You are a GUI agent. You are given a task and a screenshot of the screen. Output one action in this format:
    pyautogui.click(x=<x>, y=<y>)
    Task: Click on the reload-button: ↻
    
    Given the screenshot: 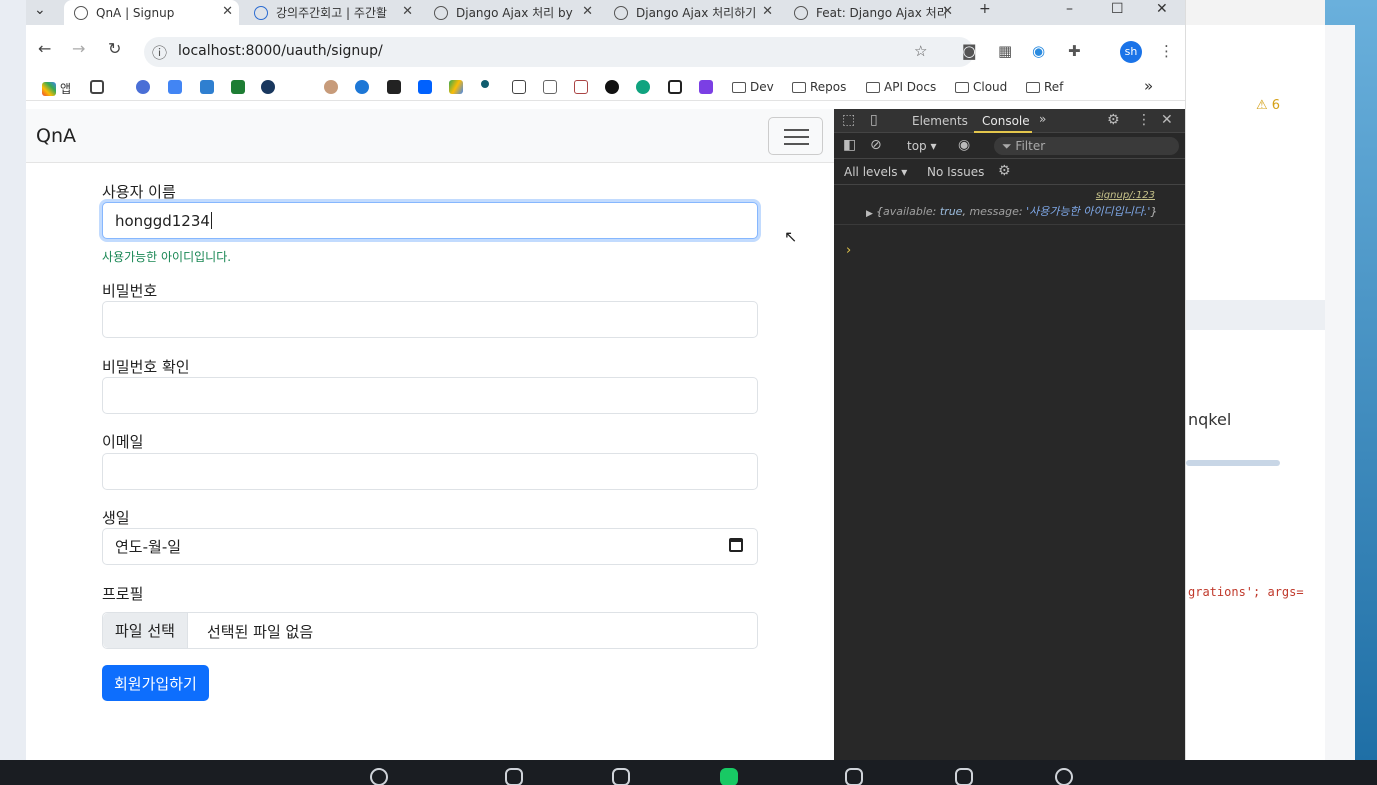 What is the action you would take?
    pyautogui.click(x=114, y=48)
    